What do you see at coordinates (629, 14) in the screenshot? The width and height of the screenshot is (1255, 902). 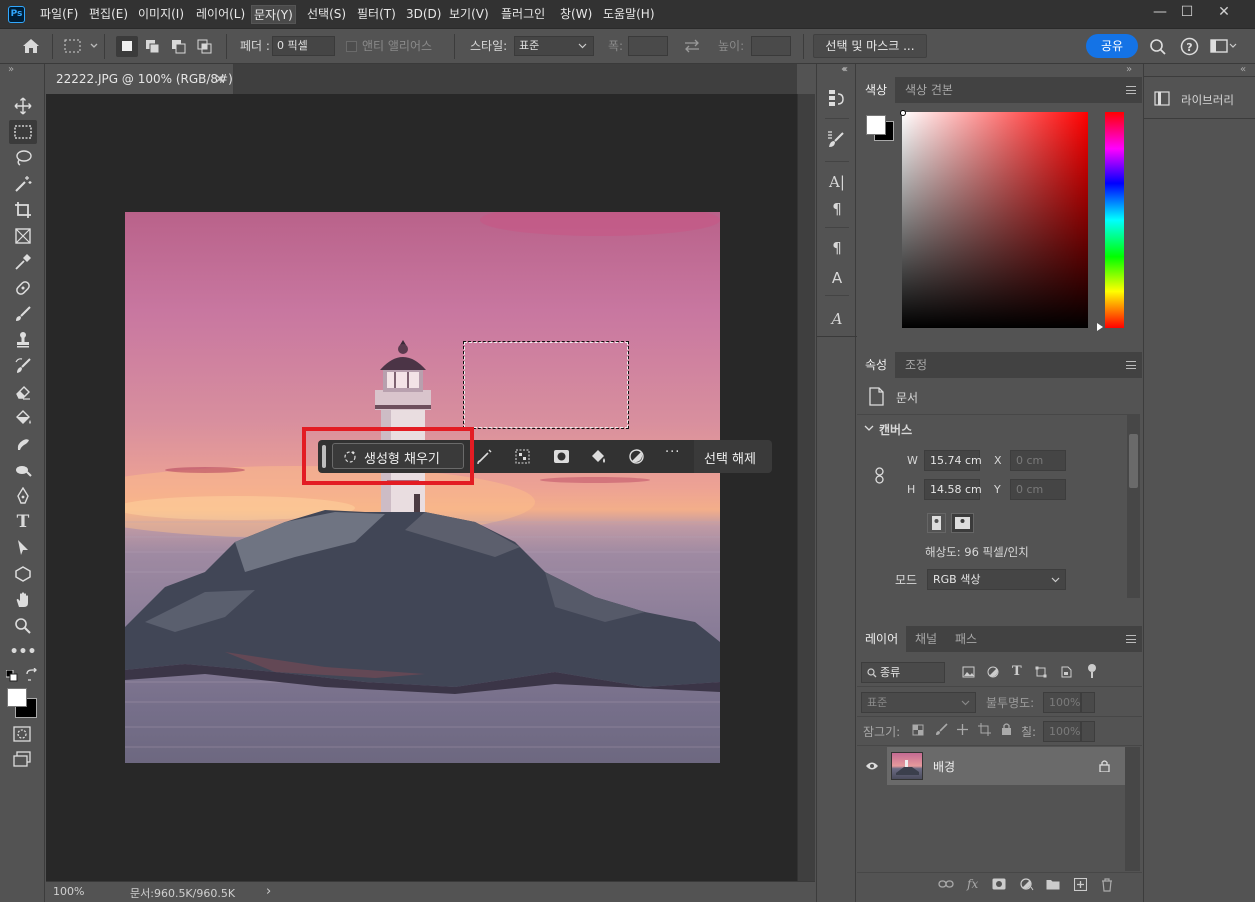 I see `menu-help: 도움말(H)` at bounding box center [629, 14].